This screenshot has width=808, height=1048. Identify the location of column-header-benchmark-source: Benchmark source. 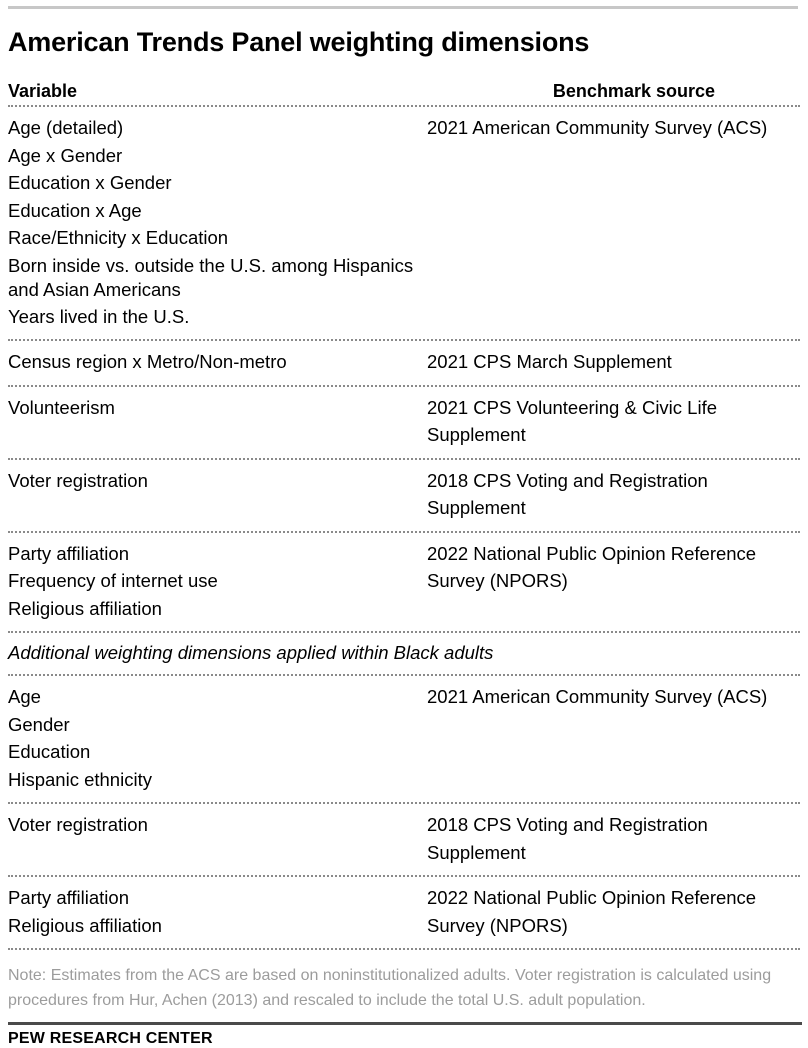
(633, 91).